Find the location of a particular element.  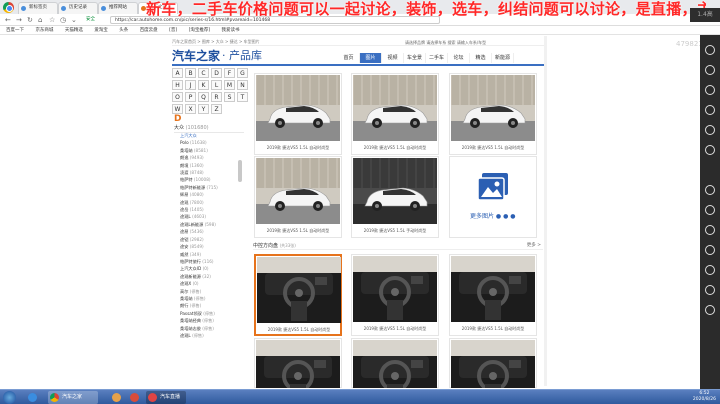

model-item: 帕萨特新能源 (715) is located at coordinates (213, 187).